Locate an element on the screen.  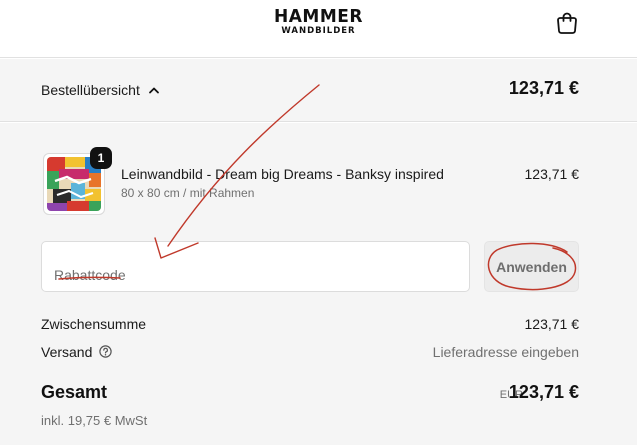
site-header: HAMMER WANDBILDER is located at coordinates (318, 29).